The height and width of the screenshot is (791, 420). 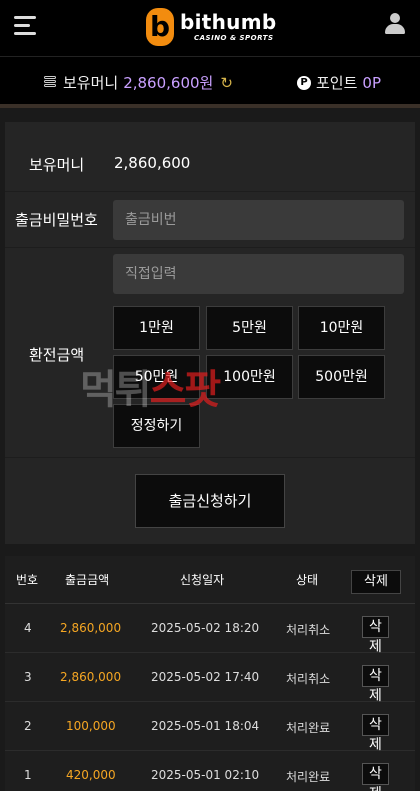 What do you see at coordinates (205, 677) in the screenshot?
I see `row-date: 2025-05-02 17:40` at bounding box center [205, 677].